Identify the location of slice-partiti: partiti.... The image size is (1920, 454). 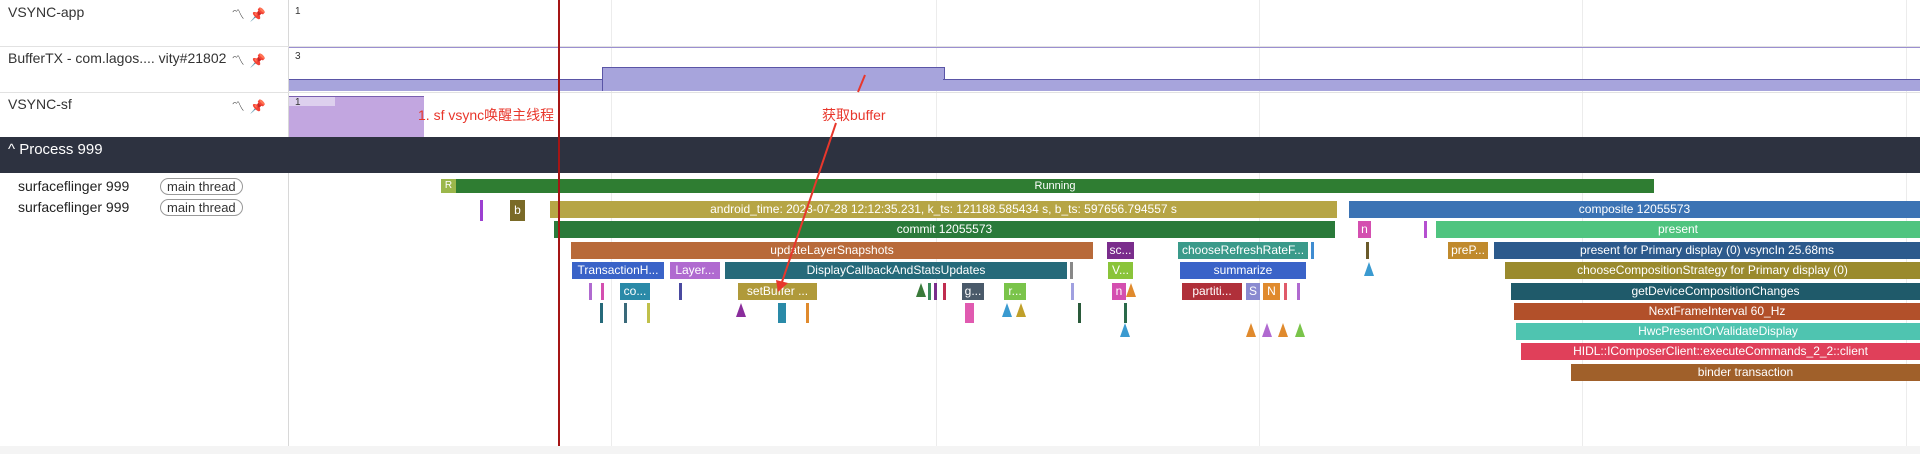
(1212, 291).